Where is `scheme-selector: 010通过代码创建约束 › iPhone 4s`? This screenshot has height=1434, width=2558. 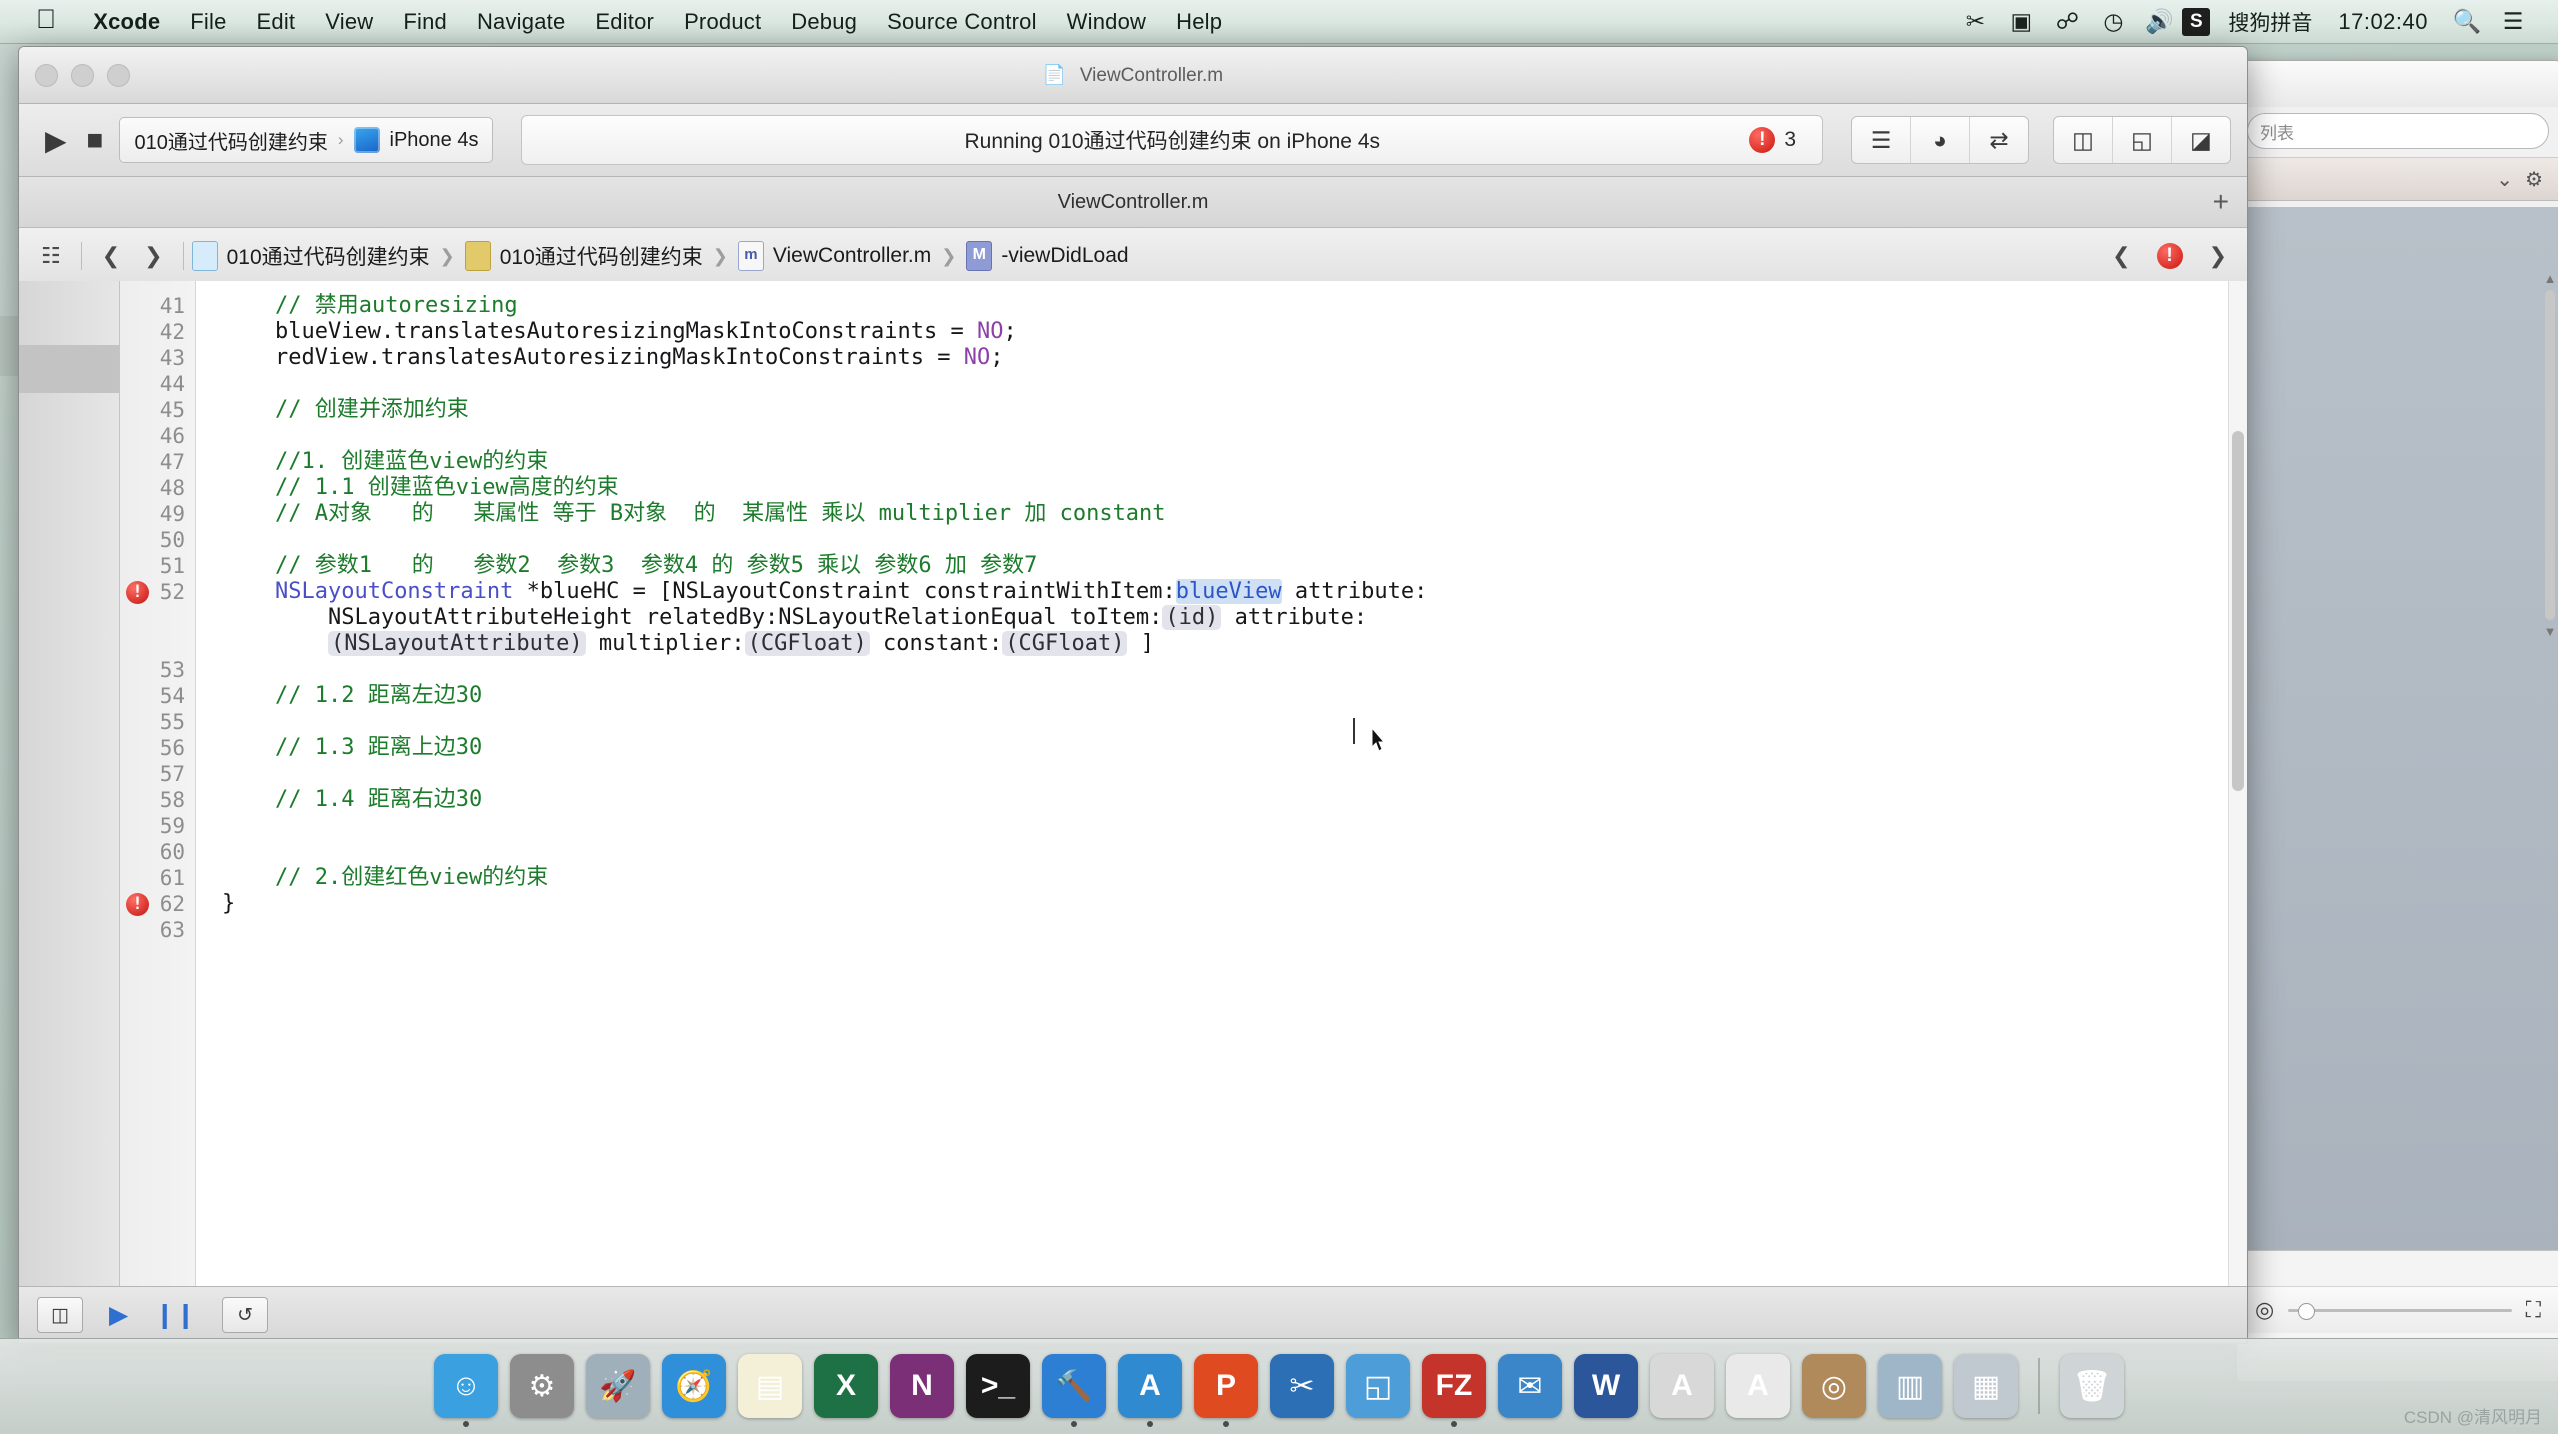
scheme-selector: 010通过代码创建约束 › iPhone 4s is located at coordinates (306, 140).